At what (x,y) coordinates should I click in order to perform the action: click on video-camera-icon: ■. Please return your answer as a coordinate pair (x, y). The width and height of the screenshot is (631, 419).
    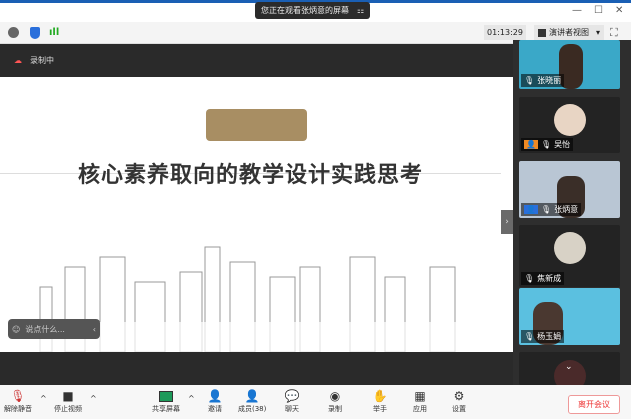
    Looking at the image, I should click on (68, 396).